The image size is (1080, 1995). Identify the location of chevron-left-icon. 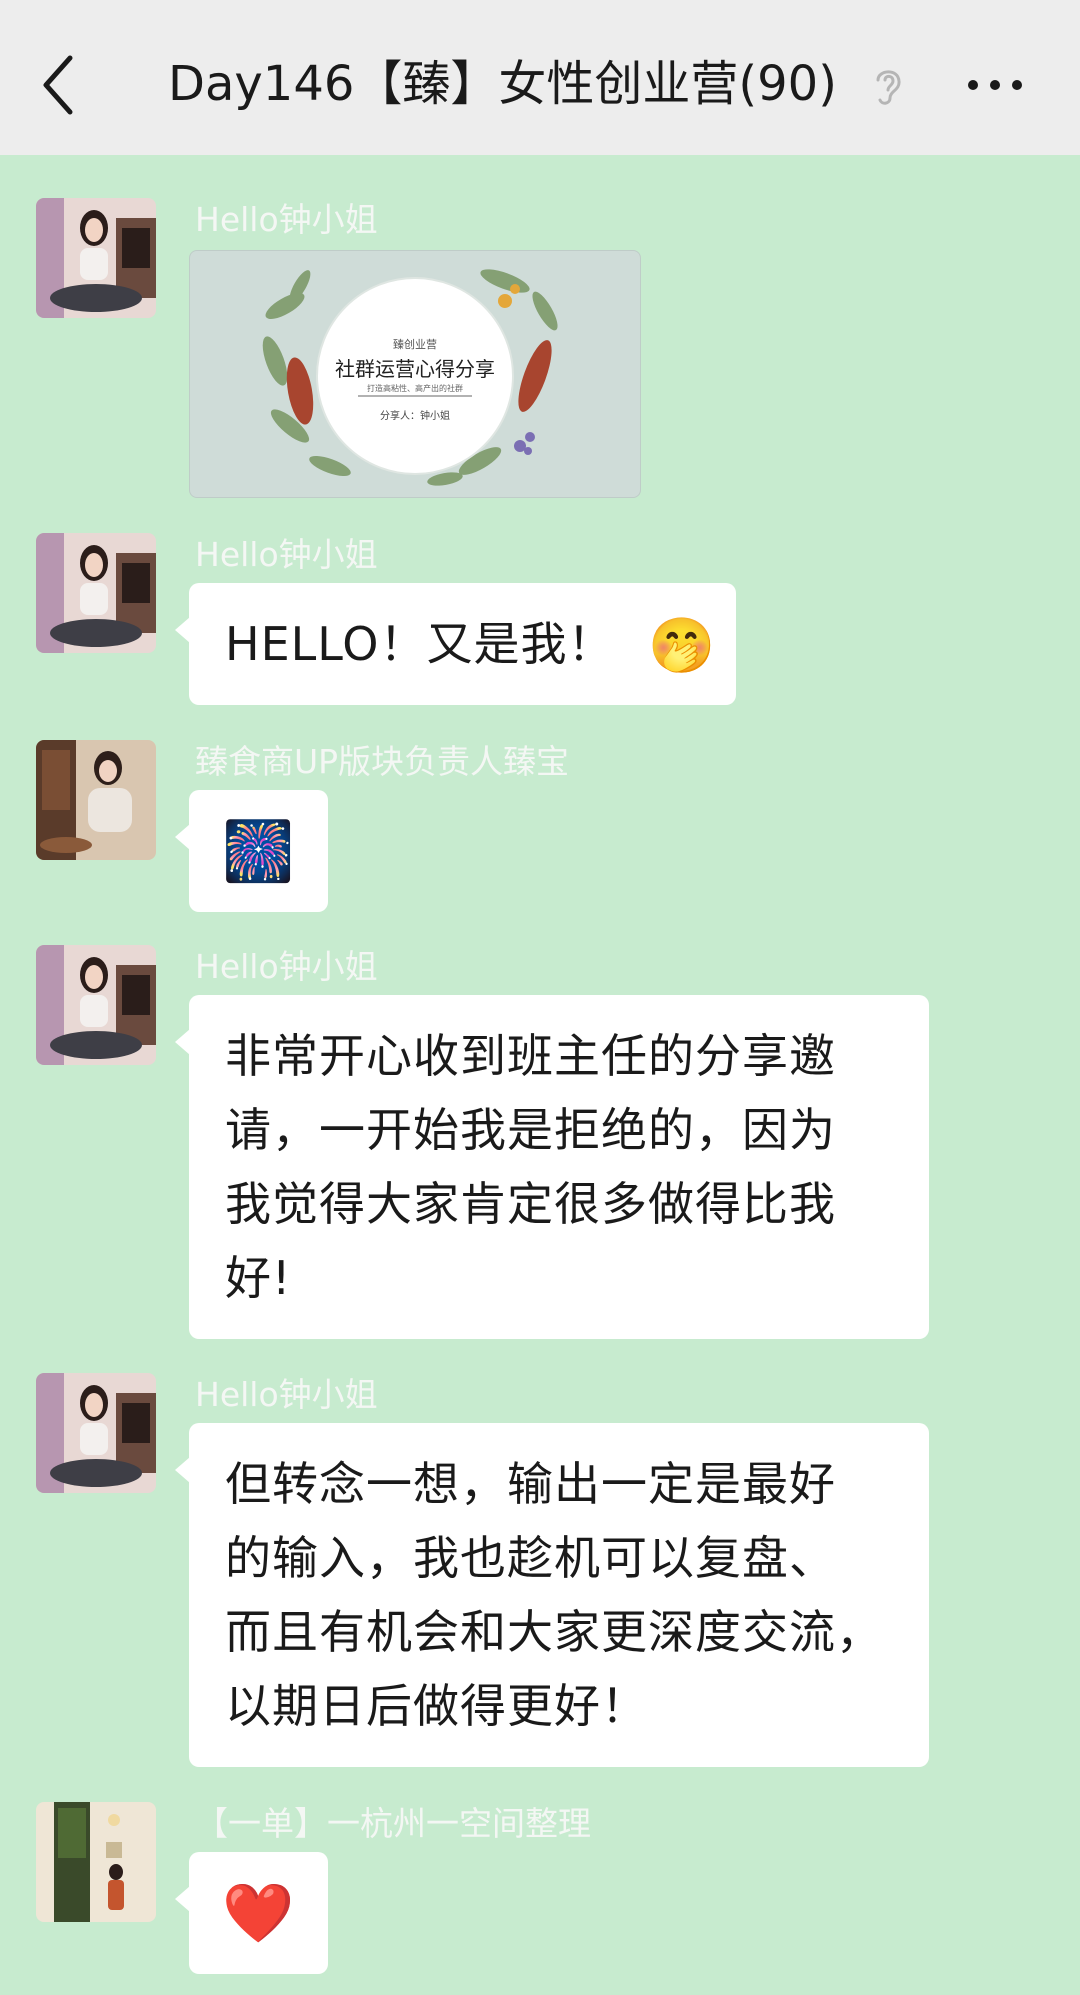
(58, 85).